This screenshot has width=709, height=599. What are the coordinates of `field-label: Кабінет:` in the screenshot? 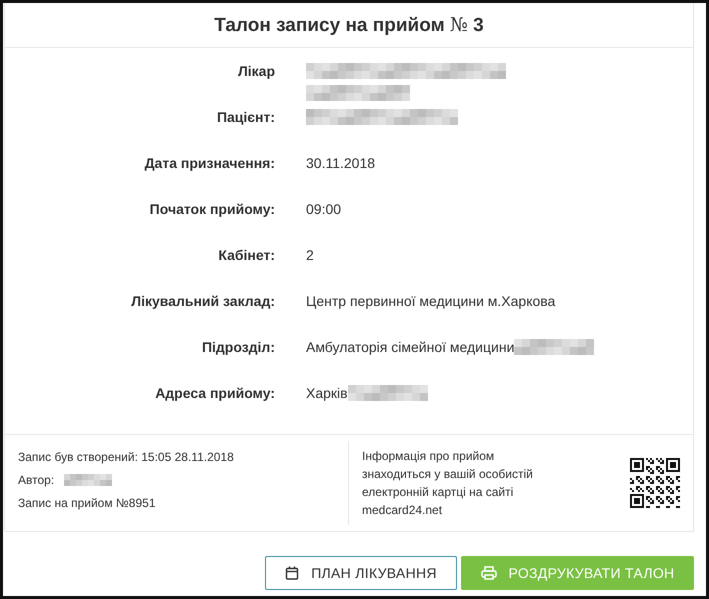 It's located at (246, 255).